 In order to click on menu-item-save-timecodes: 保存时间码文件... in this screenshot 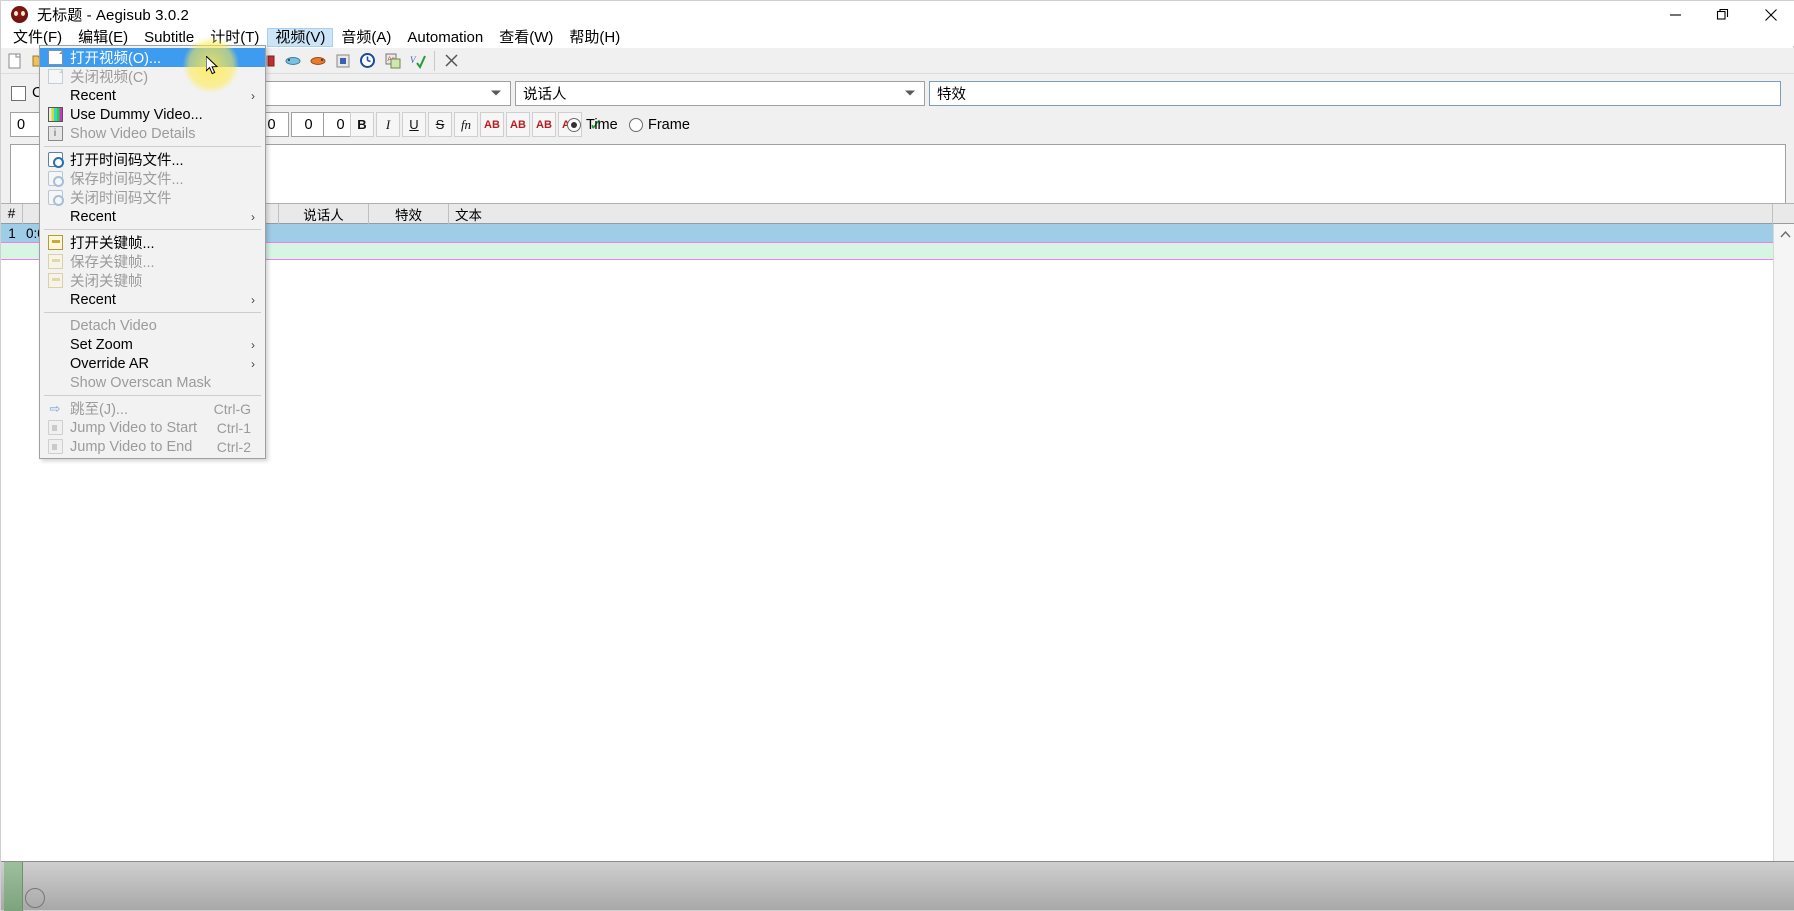, I will do `click(152, 178)`.